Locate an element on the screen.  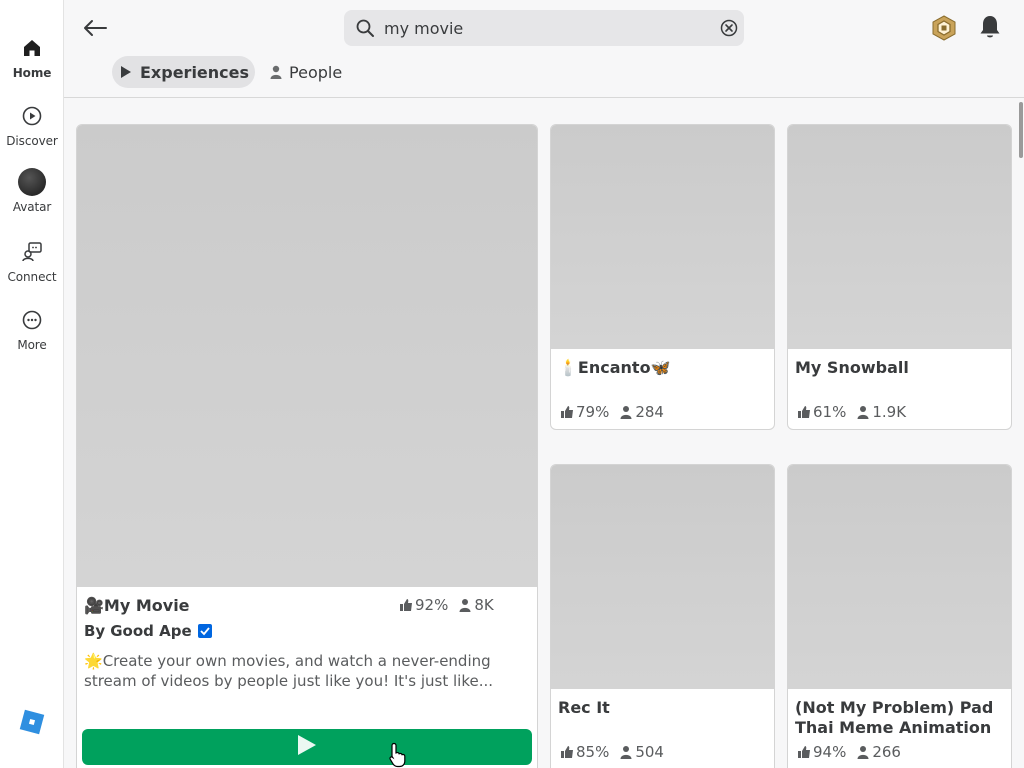
sidebar-item-label: Home is located at coordinates (32, 73).